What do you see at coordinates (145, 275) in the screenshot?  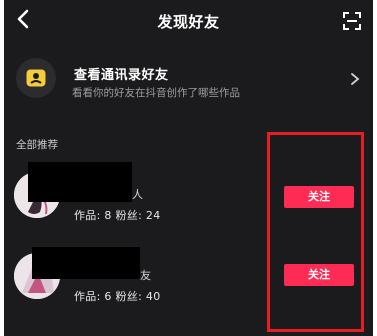 I see `user-name-suffix: 友` at bounding box center [145, 275].